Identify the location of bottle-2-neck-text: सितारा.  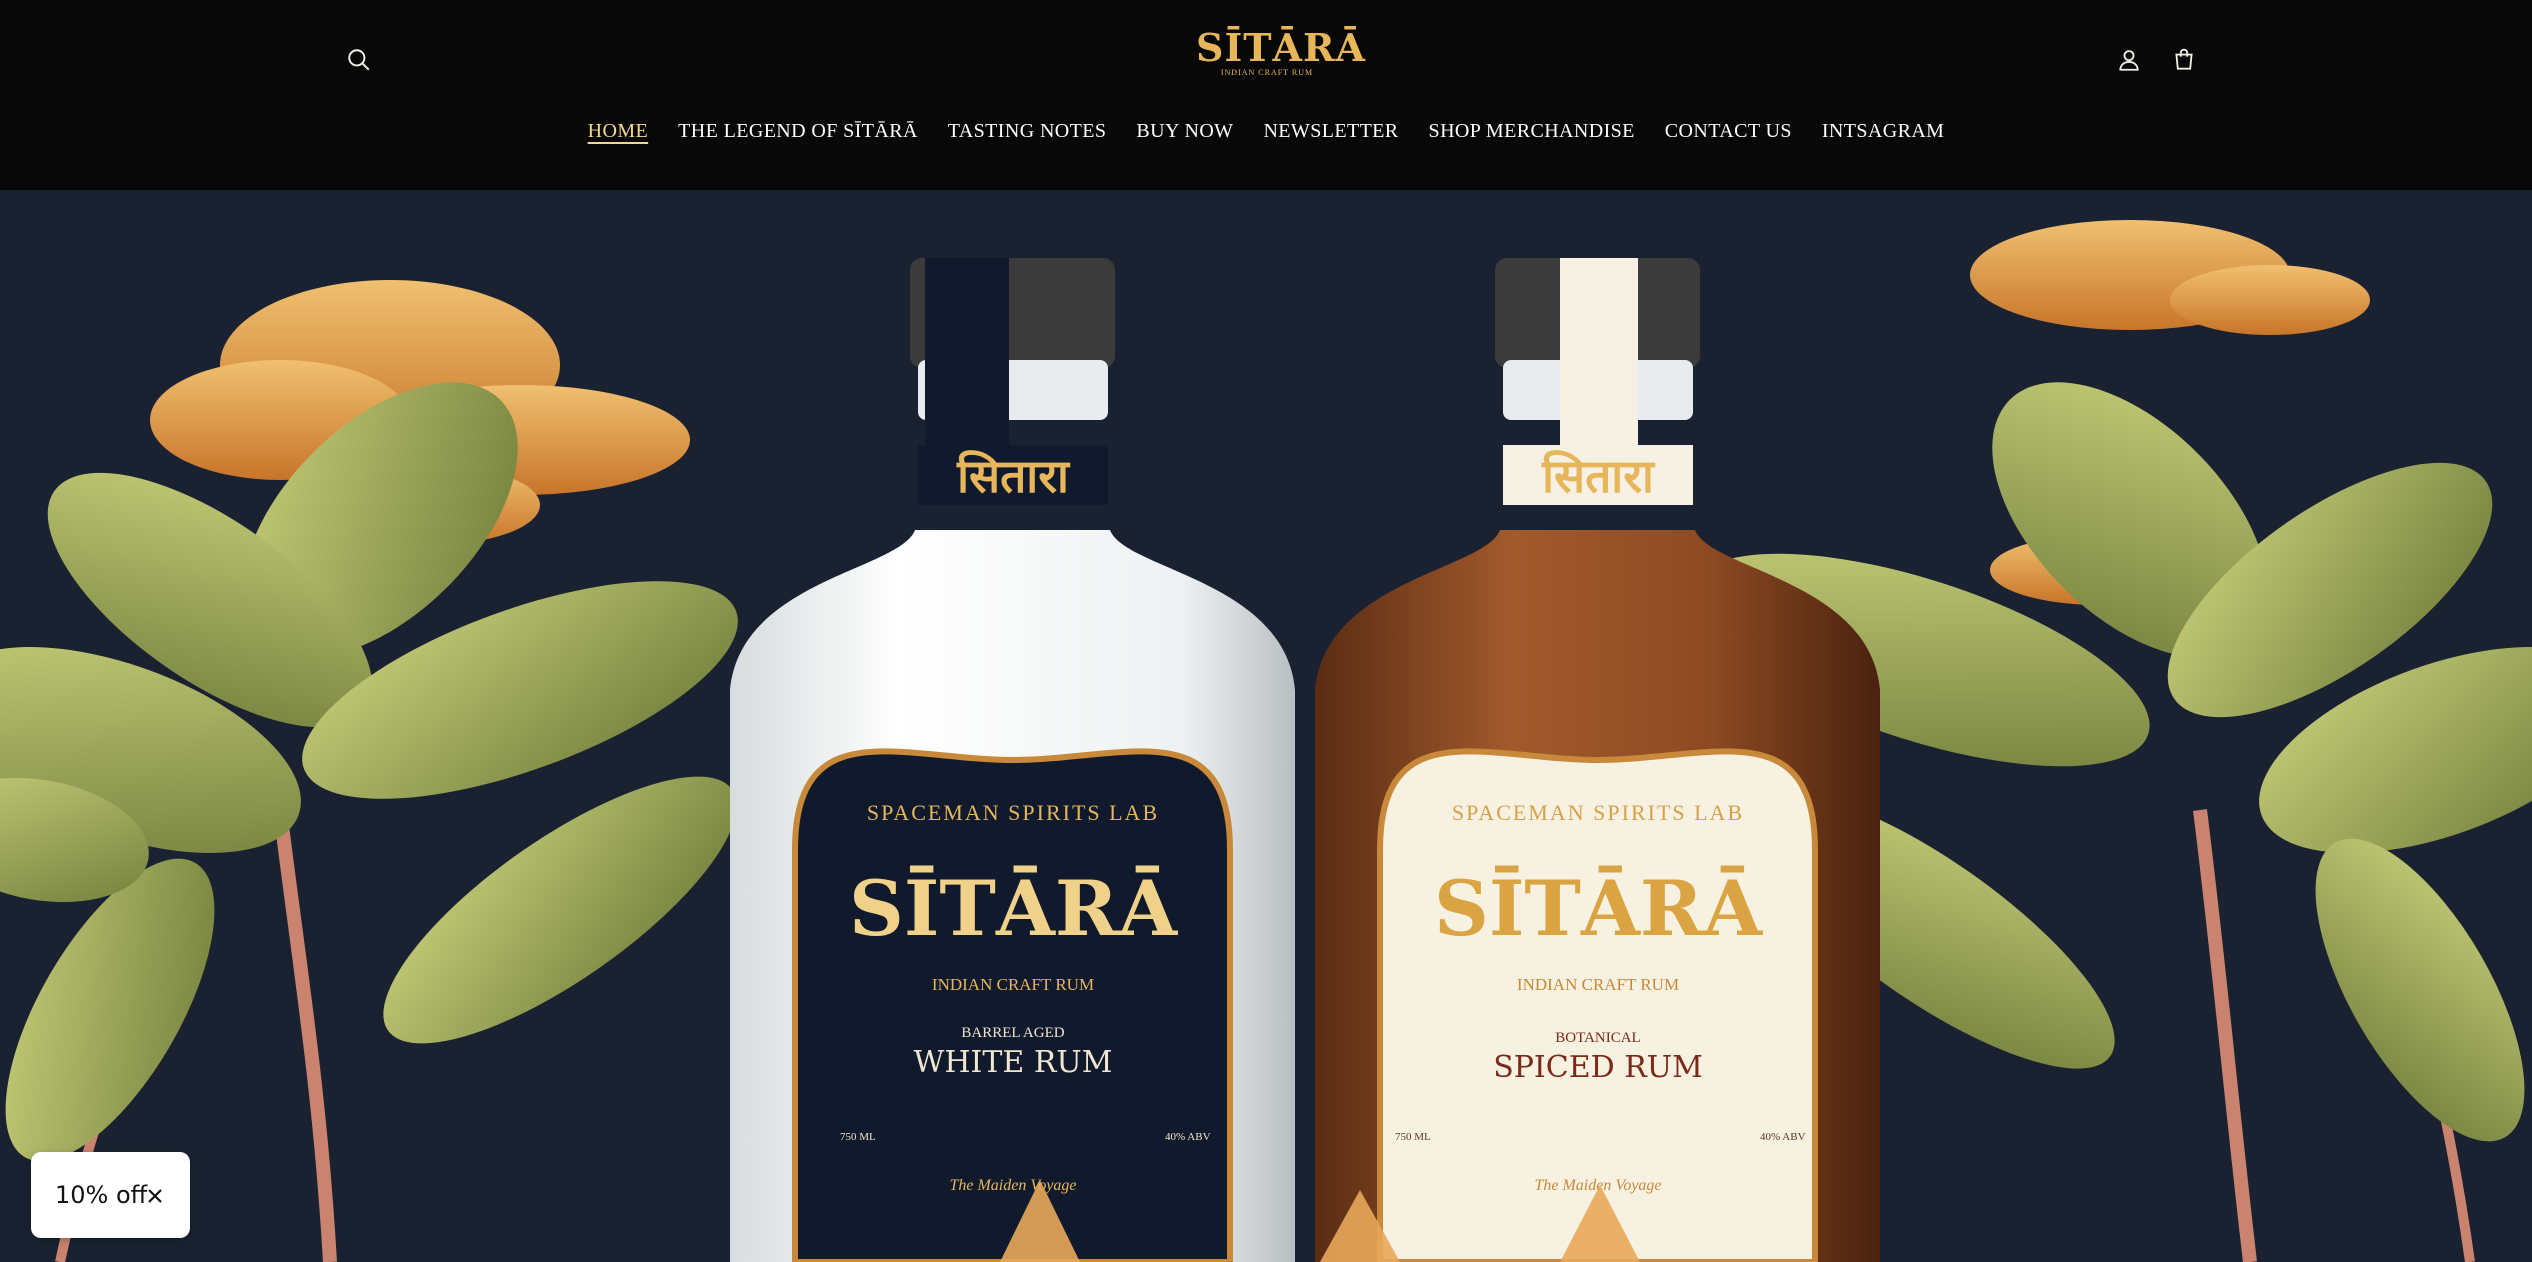
(1598, 476).